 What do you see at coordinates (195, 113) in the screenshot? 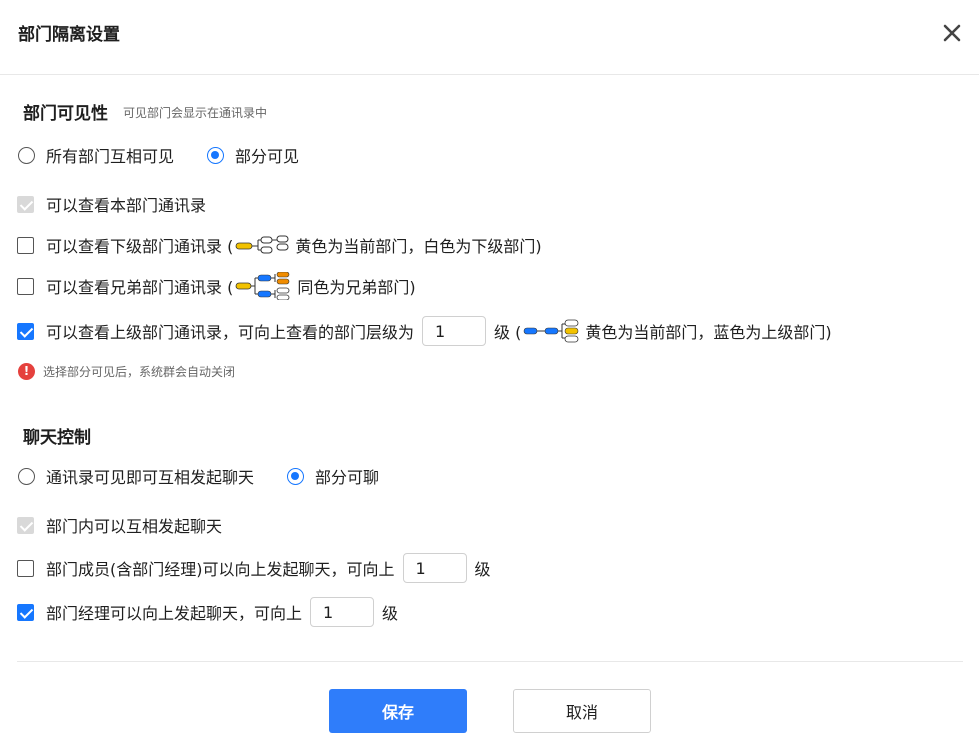
I see `visibility-section-hint: 可见部门会显示在通讯录中` at bounding box center [195, 113].